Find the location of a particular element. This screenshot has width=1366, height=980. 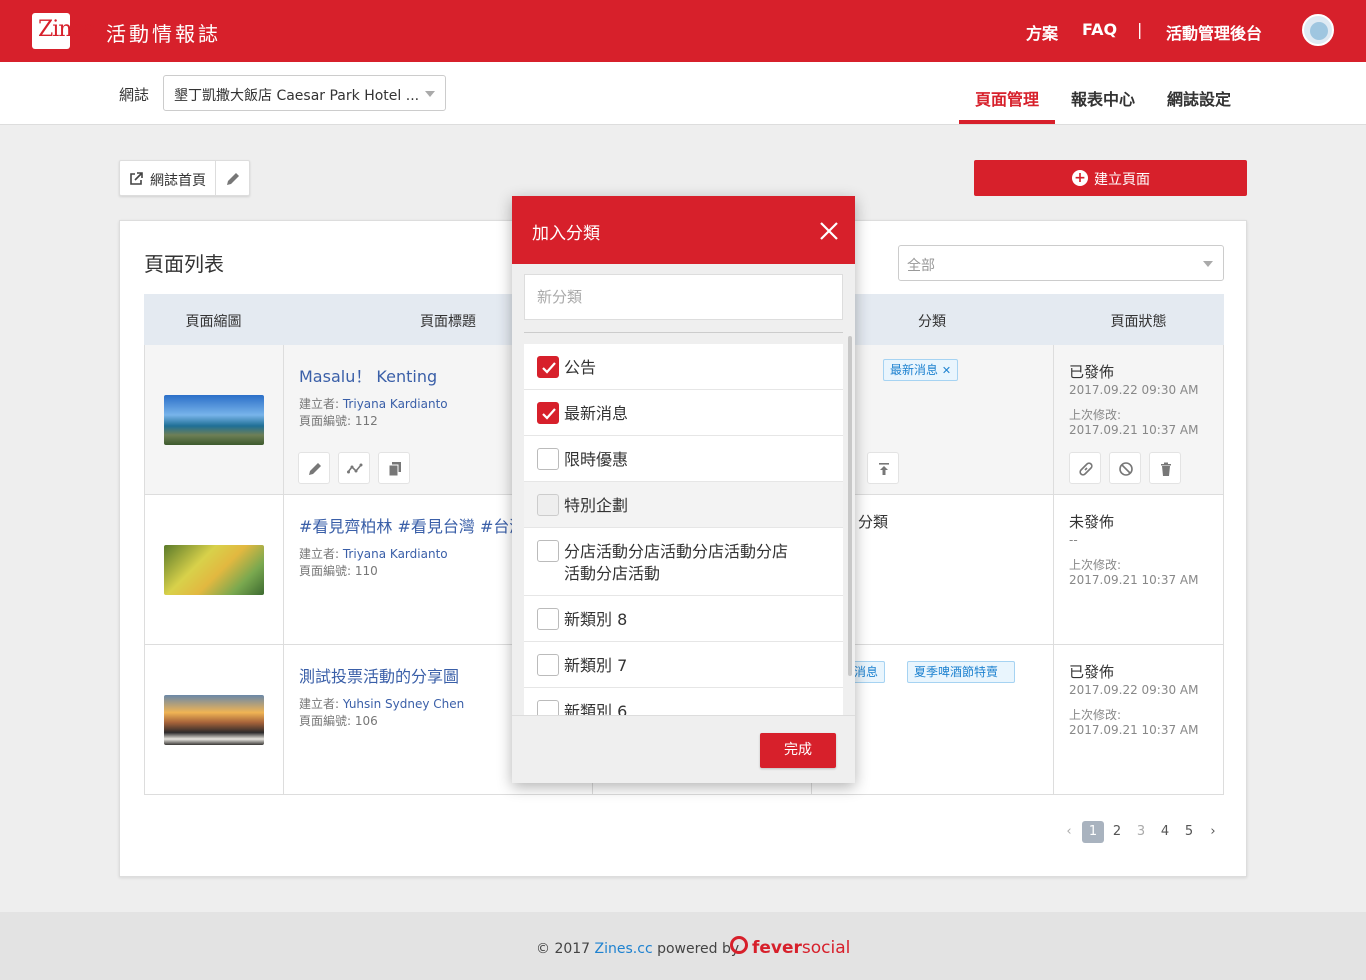

footer-copyright: © 2017 Zines.cc powered by is located at coordinates (637, 949).